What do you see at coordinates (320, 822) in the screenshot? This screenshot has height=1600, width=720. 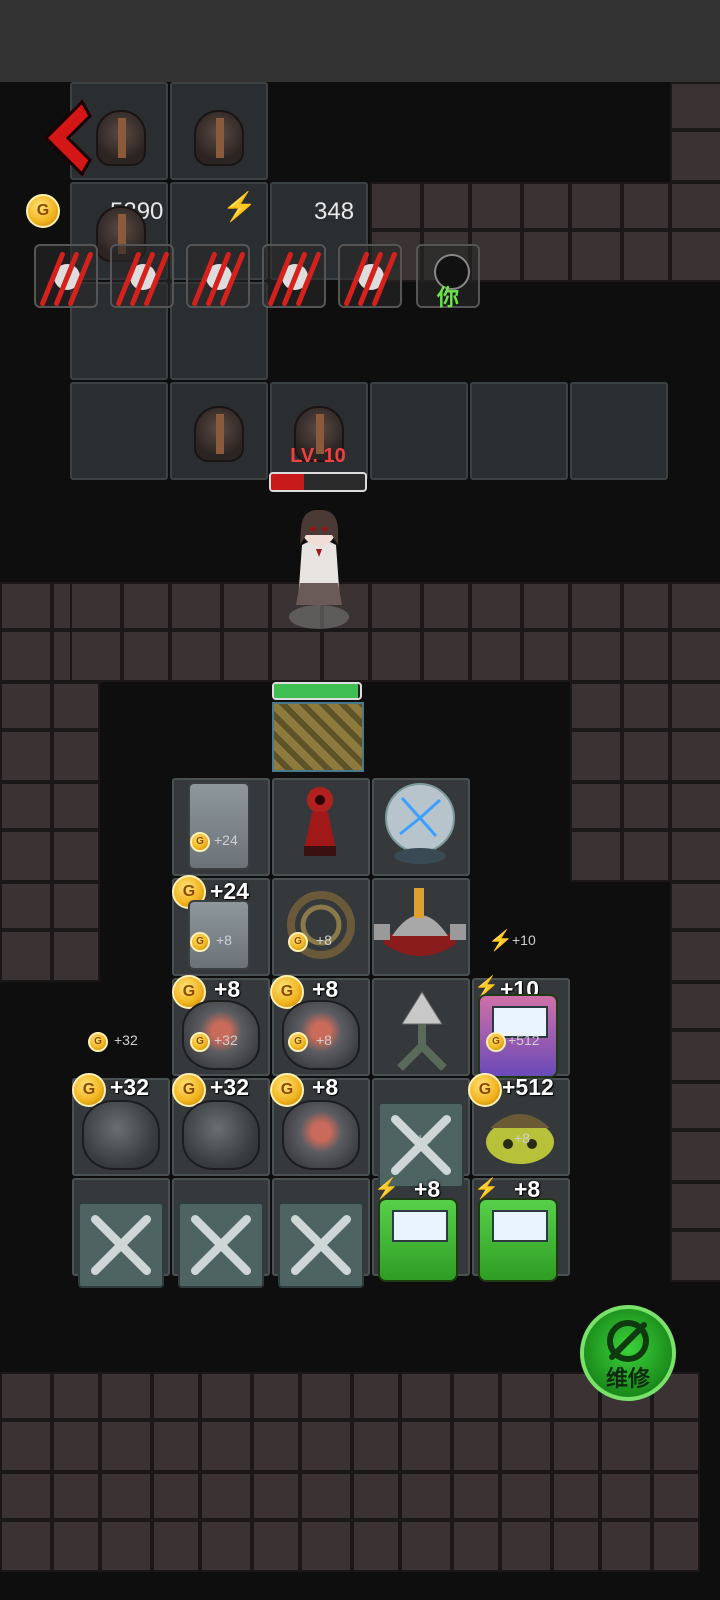 I see `blood-pump-item` at bounding box center [320, 822].